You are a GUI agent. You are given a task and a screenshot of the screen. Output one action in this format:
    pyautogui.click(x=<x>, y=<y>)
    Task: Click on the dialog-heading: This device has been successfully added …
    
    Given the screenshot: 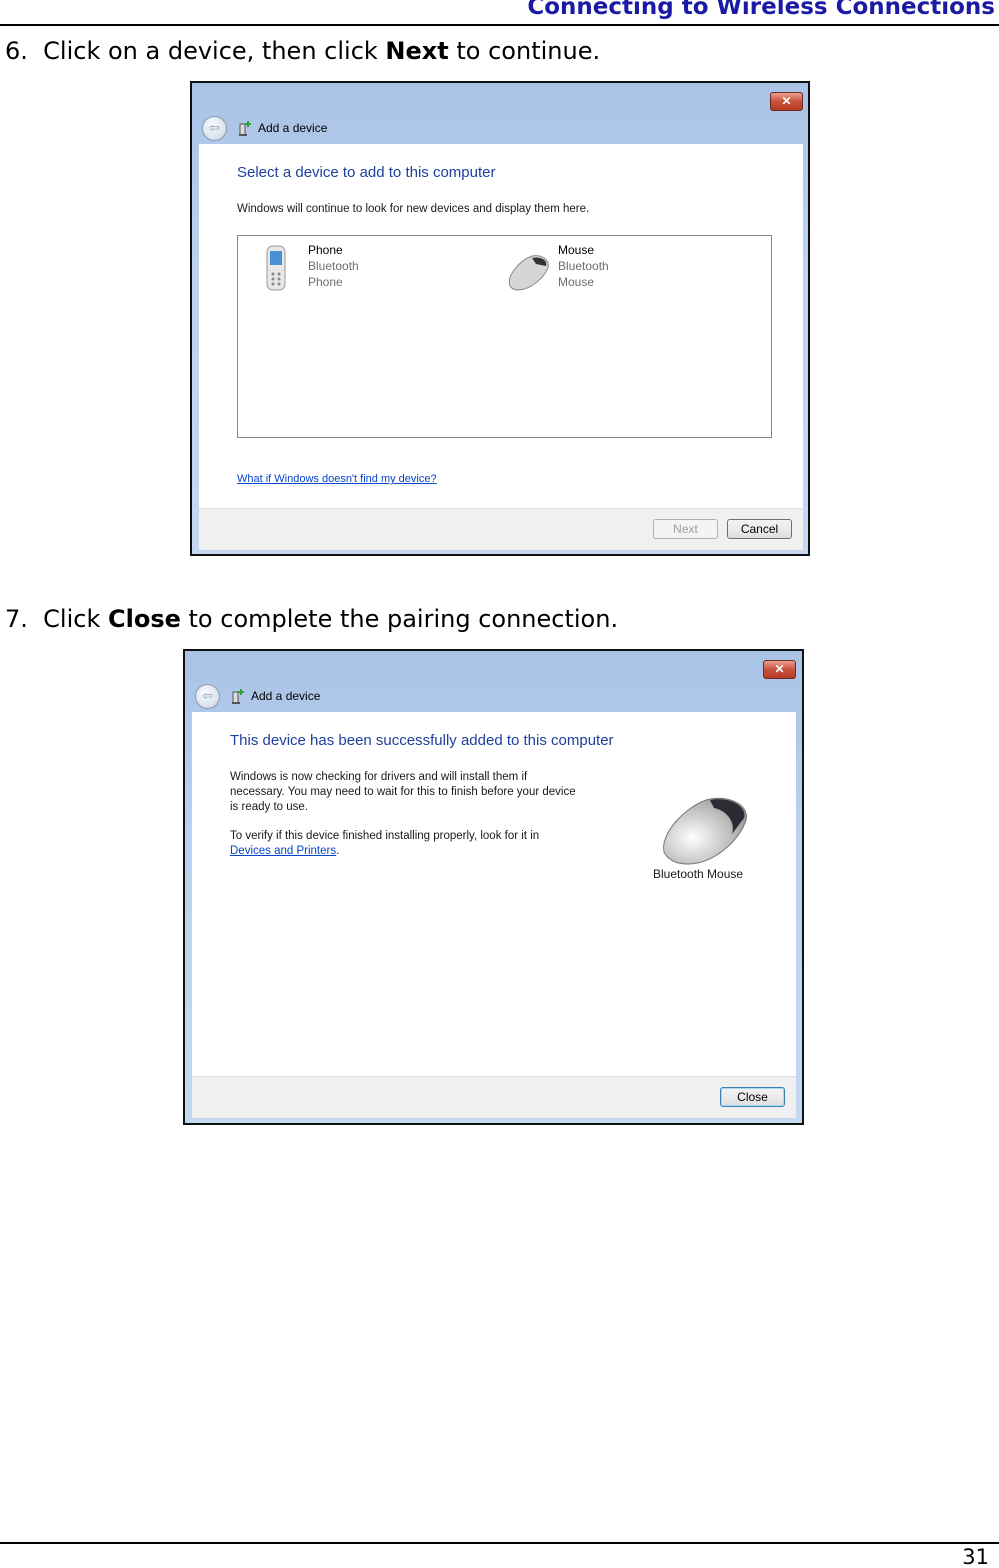 What is the action you would take?
    pyautogui.click(x=422, y=740)
    